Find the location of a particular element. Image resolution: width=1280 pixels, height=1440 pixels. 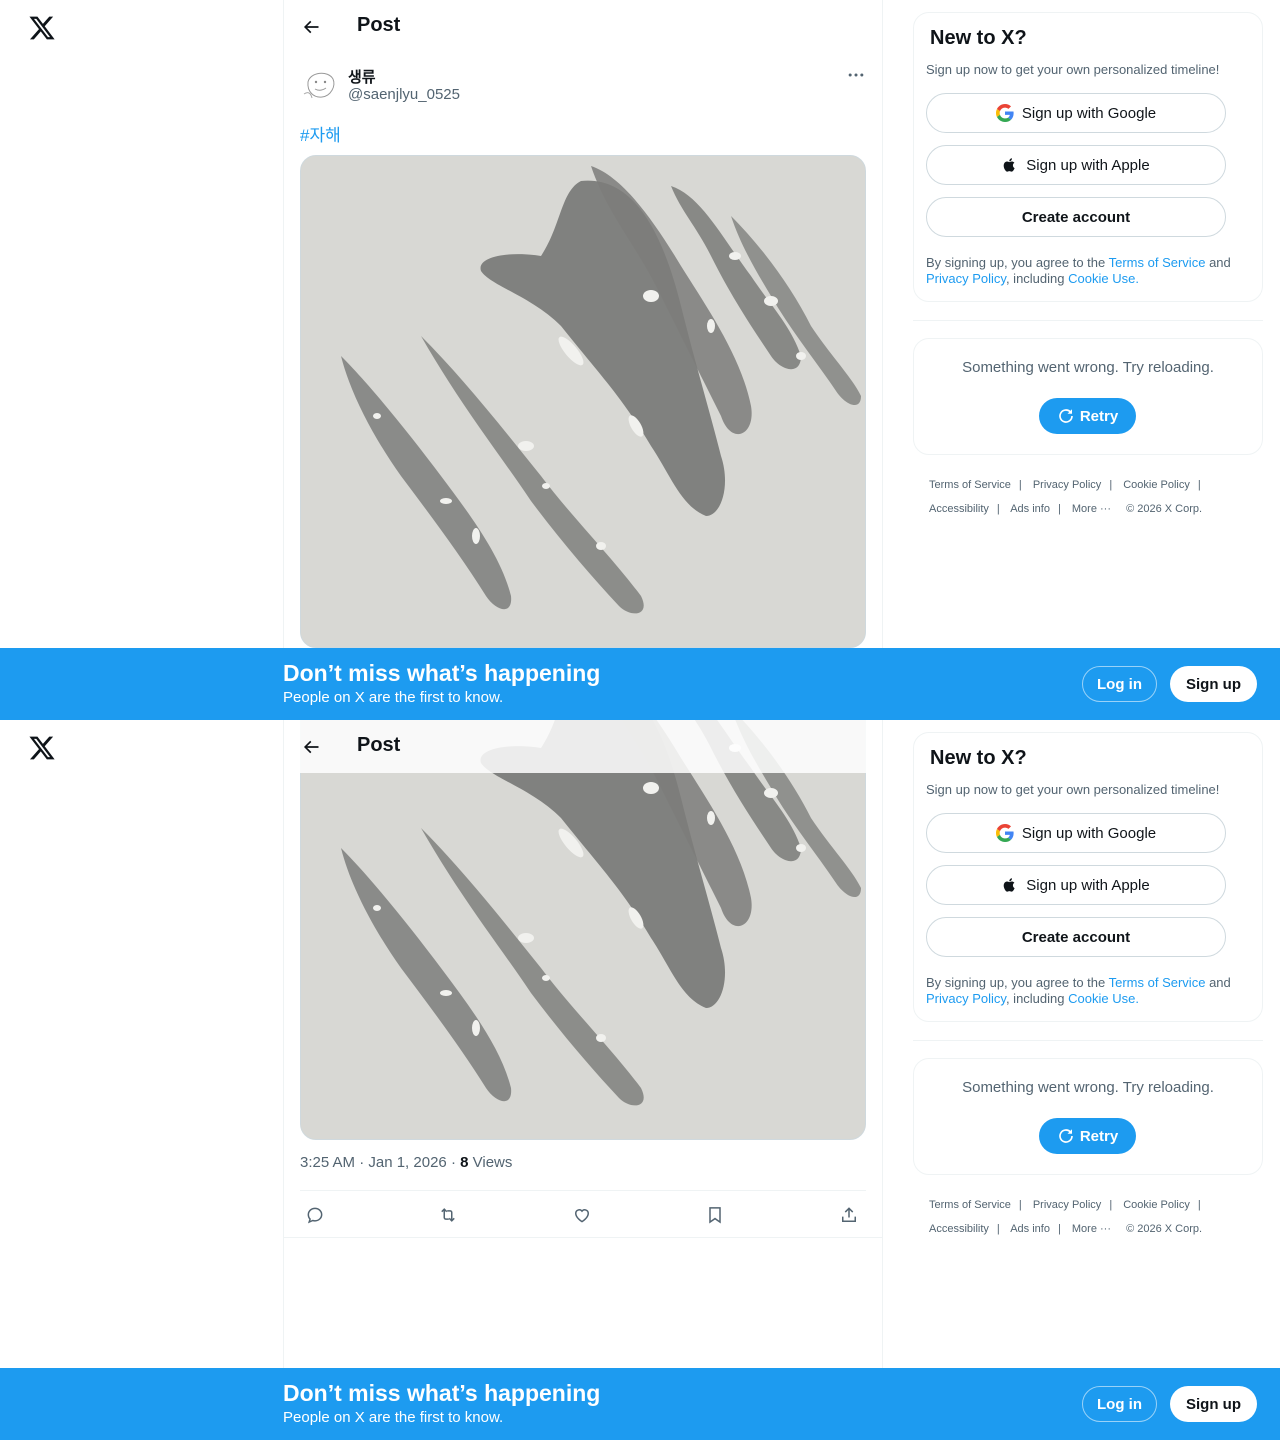

reply-button is located at coordinates (315, 1215).